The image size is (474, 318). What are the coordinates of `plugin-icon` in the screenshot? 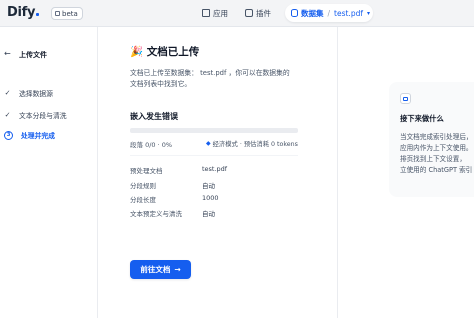 It's located at (249, 13).